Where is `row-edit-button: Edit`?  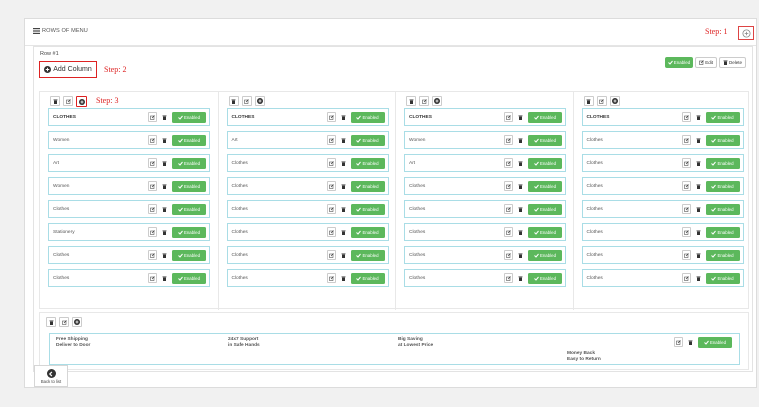 row-edit-button: Edit is located at coordinates (706, 62).